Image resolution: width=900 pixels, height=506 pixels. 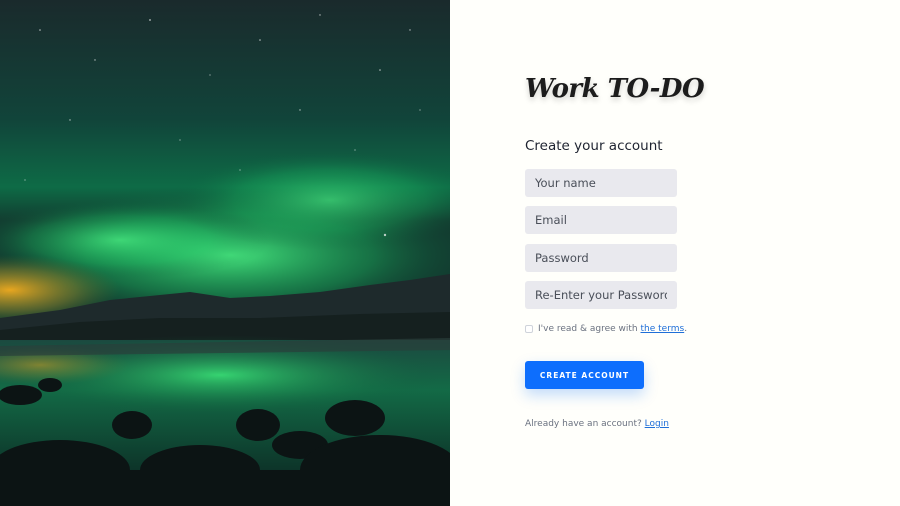 I want to click on terms-link: the terms, so click(x=663, y=329).